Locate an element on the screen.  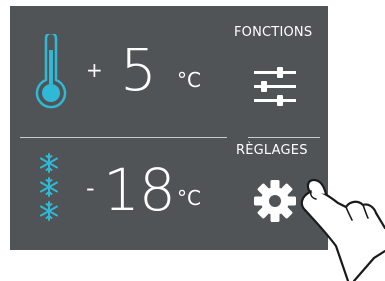
freezer-temperature: 18 is located at coordinates (139, 190).